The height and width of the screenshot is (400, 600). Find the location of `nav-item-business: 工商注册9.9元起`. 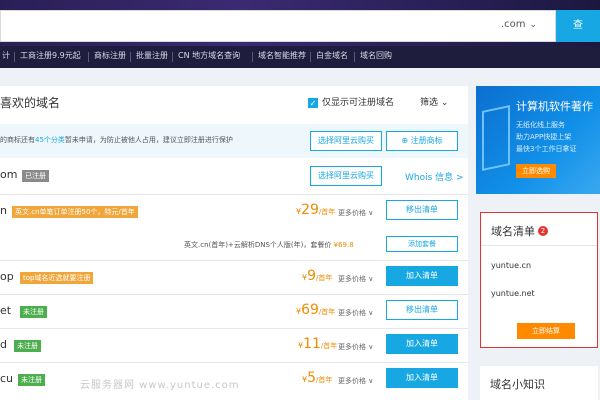

nav-item-business: 工商注册9.9元起 is located at coordinates (50, 55).